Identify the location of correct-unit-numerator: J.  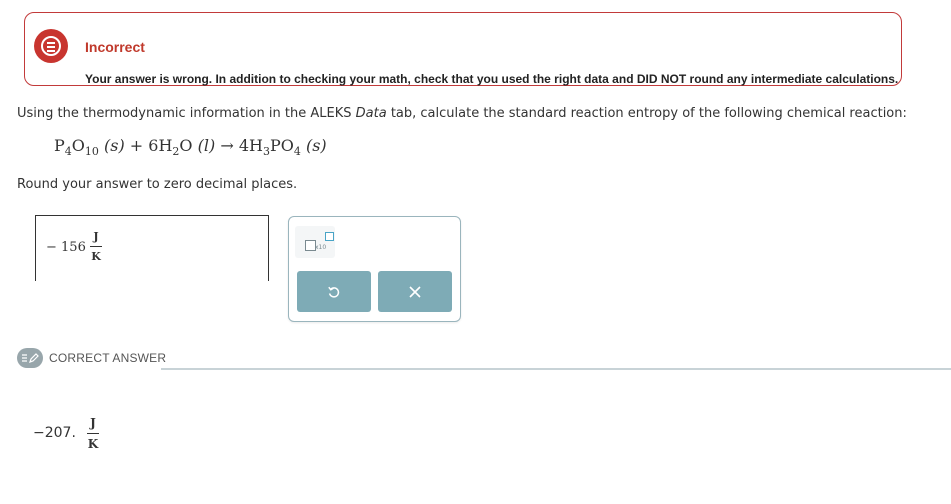
(93, 423).